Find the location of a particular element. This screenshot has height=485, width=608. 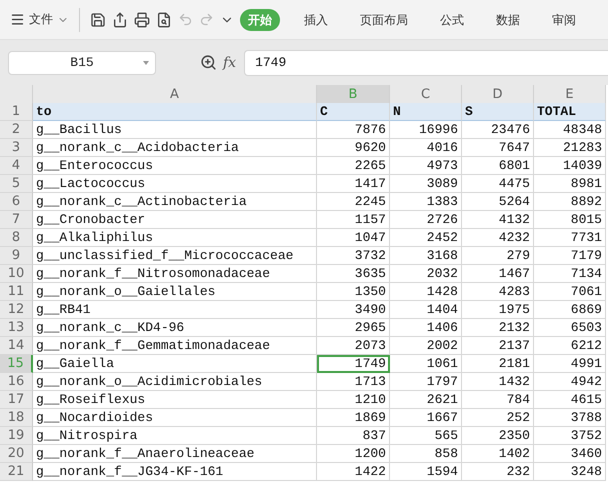

table-cell: 2245 is located at coordinates (353, 202).